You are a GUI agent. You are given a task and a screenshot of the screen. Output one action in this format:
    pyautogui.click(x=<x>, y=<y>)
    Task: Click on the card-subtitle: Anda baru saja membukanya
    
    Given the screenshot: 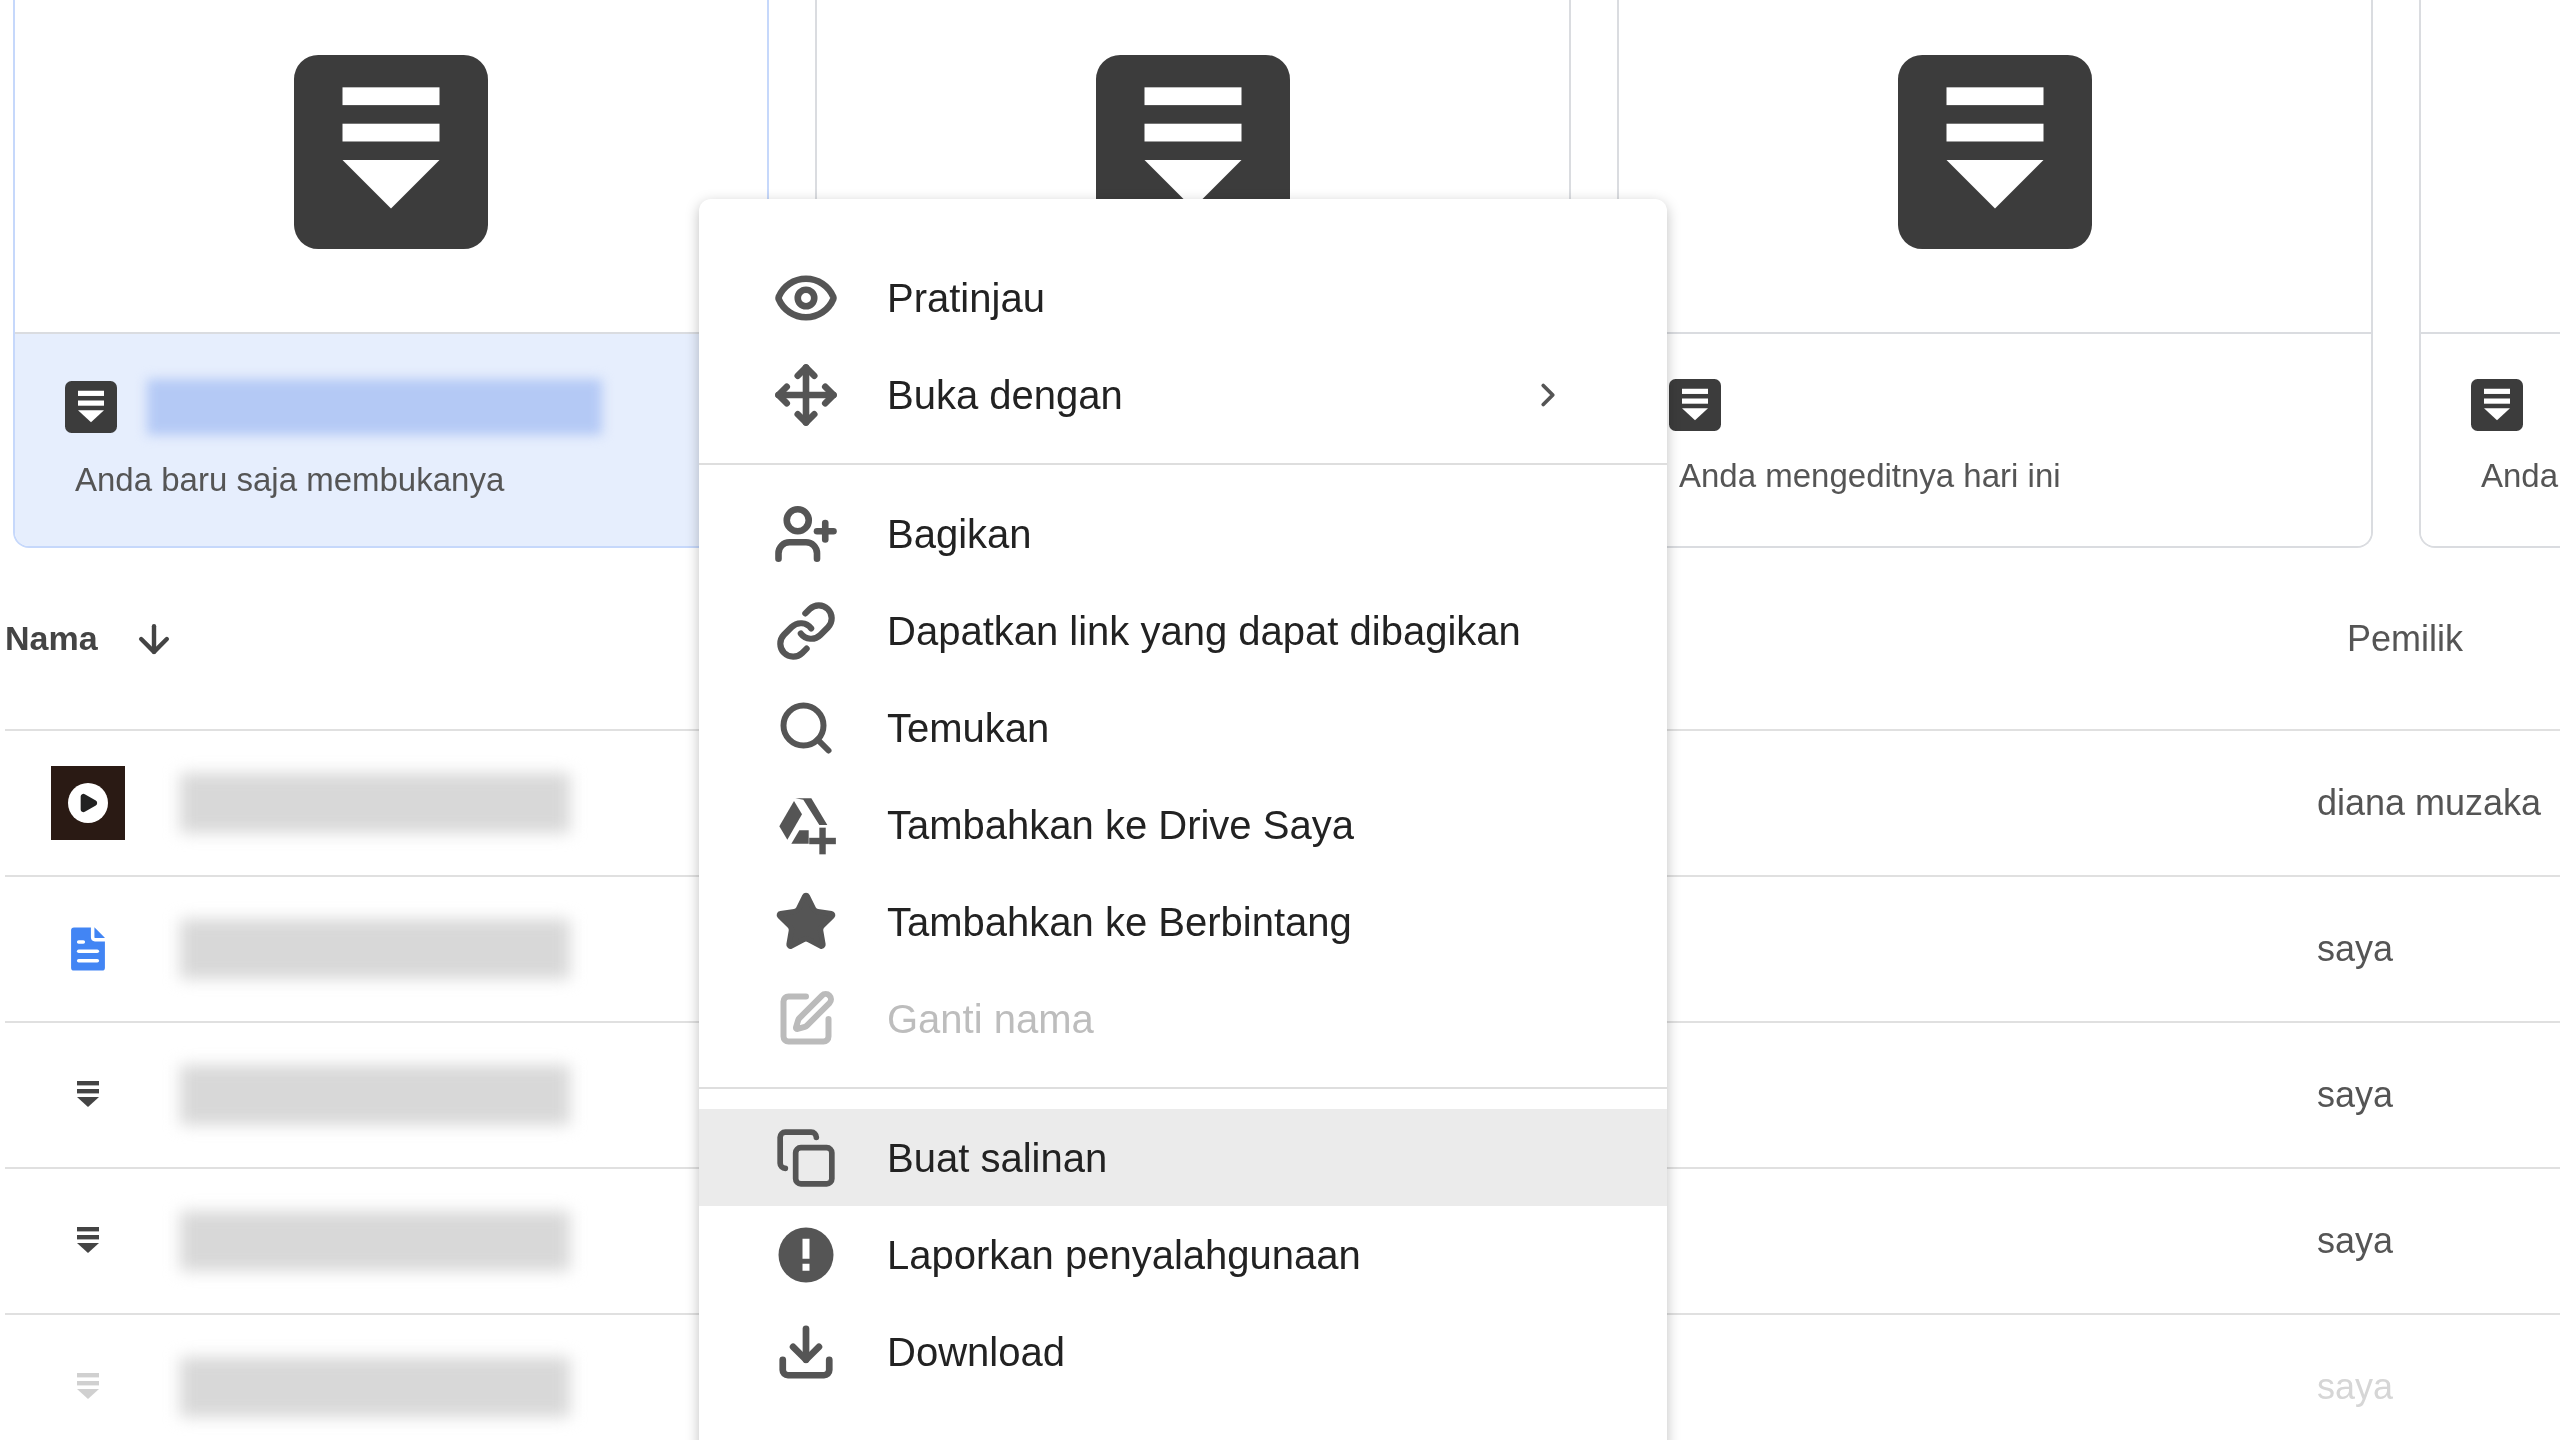 What is the action you would take?
    pyautogui.click(x=290, y=480)
    